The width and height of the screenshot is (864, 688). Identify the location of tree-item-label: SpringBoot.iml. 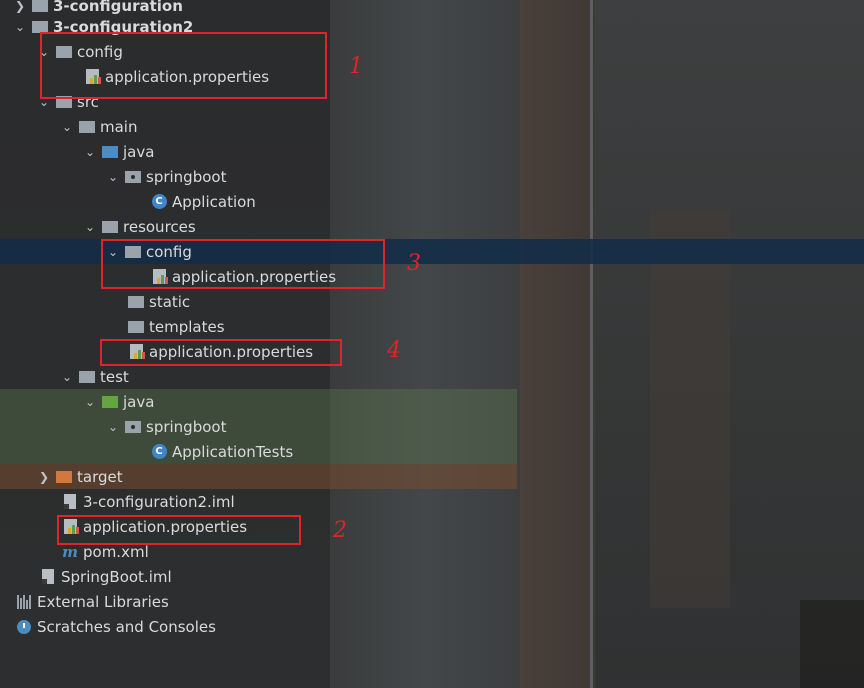
(116, 576).